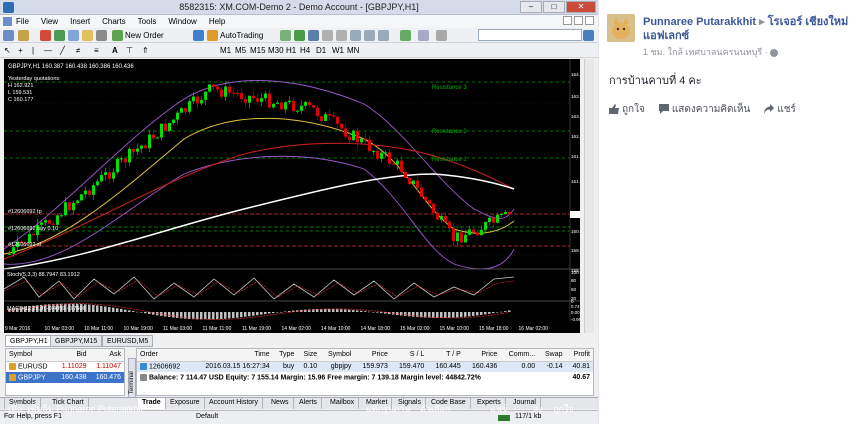 Image resolution: width=854 pixels, height=424 pixels. Describe the element at coordinates (65, 366) in the screenshot. I see `market-row: EURUSD 1.11029 1.11047` at that location.